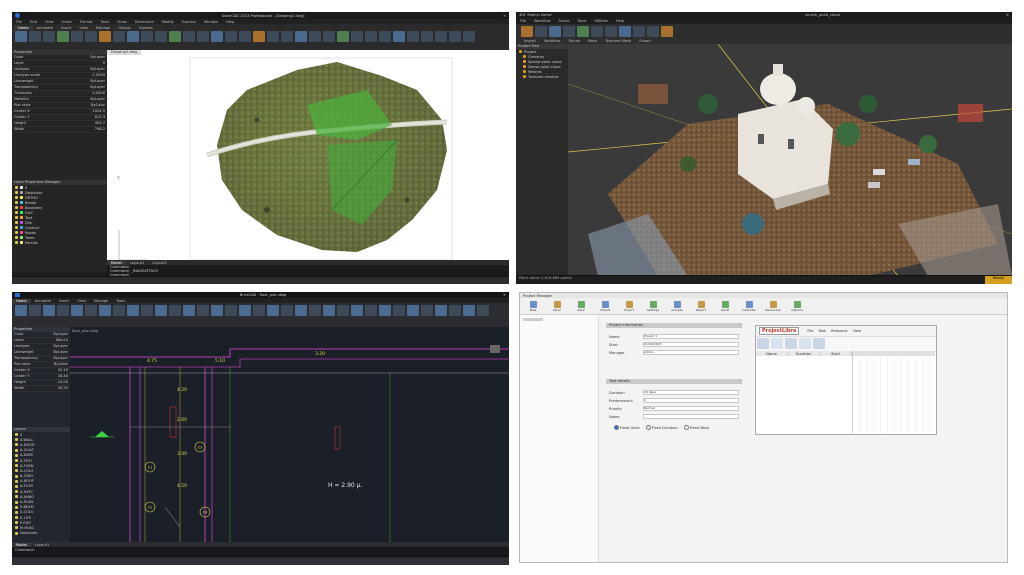  Describe the element at coordinates (189, 310) in the screenshot. I see `array-tool-button` at that location.